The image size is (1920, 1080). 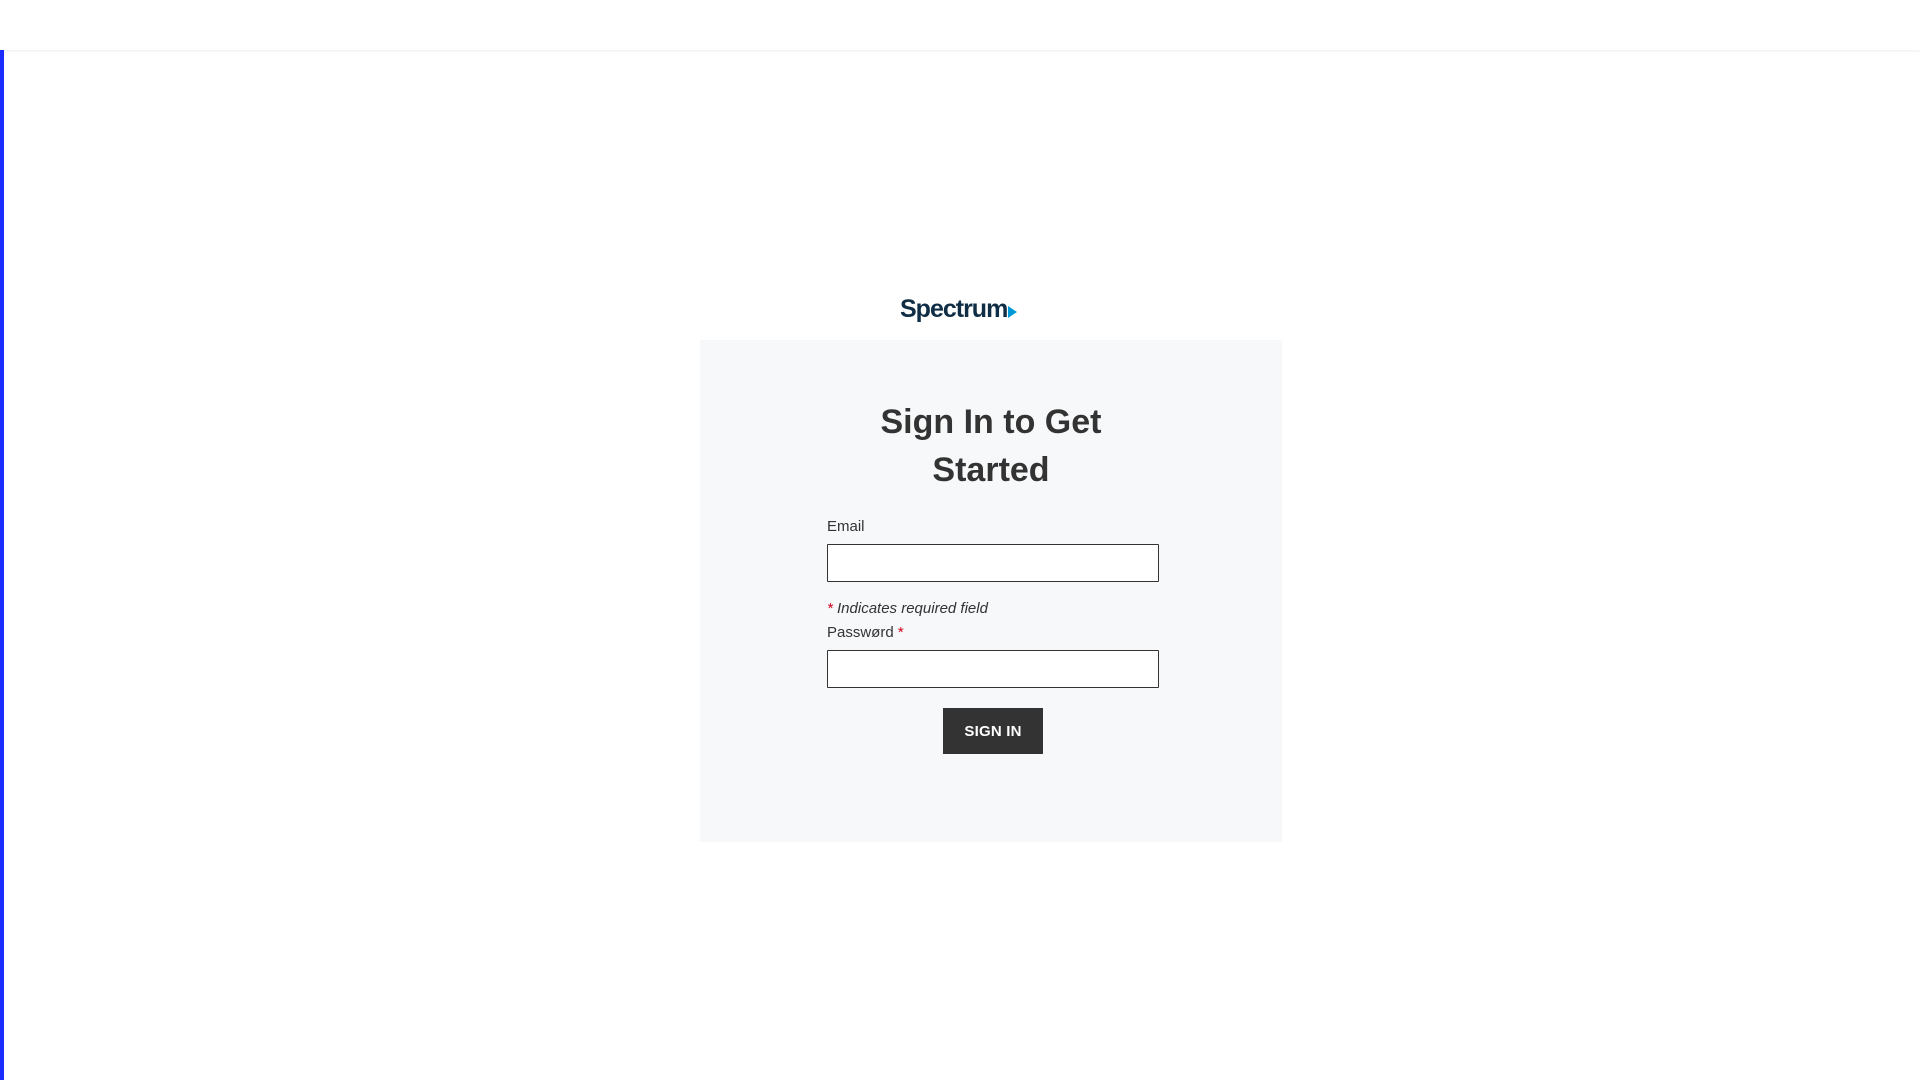 What do you see at coordinates (830, 608) in the screenshot?
I see `required-marker: *` at bounding box center [830, 608].